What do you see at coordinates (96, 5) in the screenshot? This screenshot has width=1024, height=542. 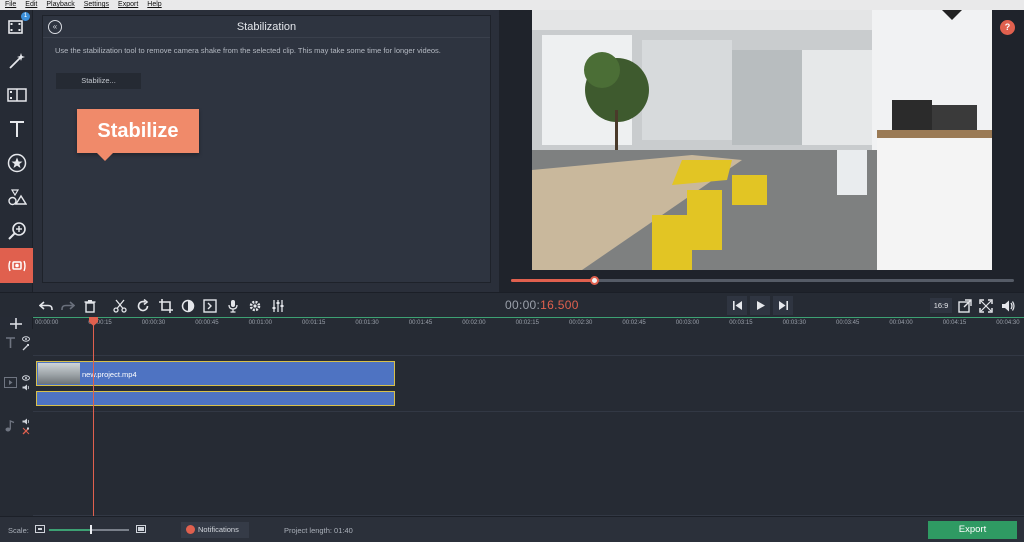 I see `menu-settings: Settings` at bounding box center [96, 5].